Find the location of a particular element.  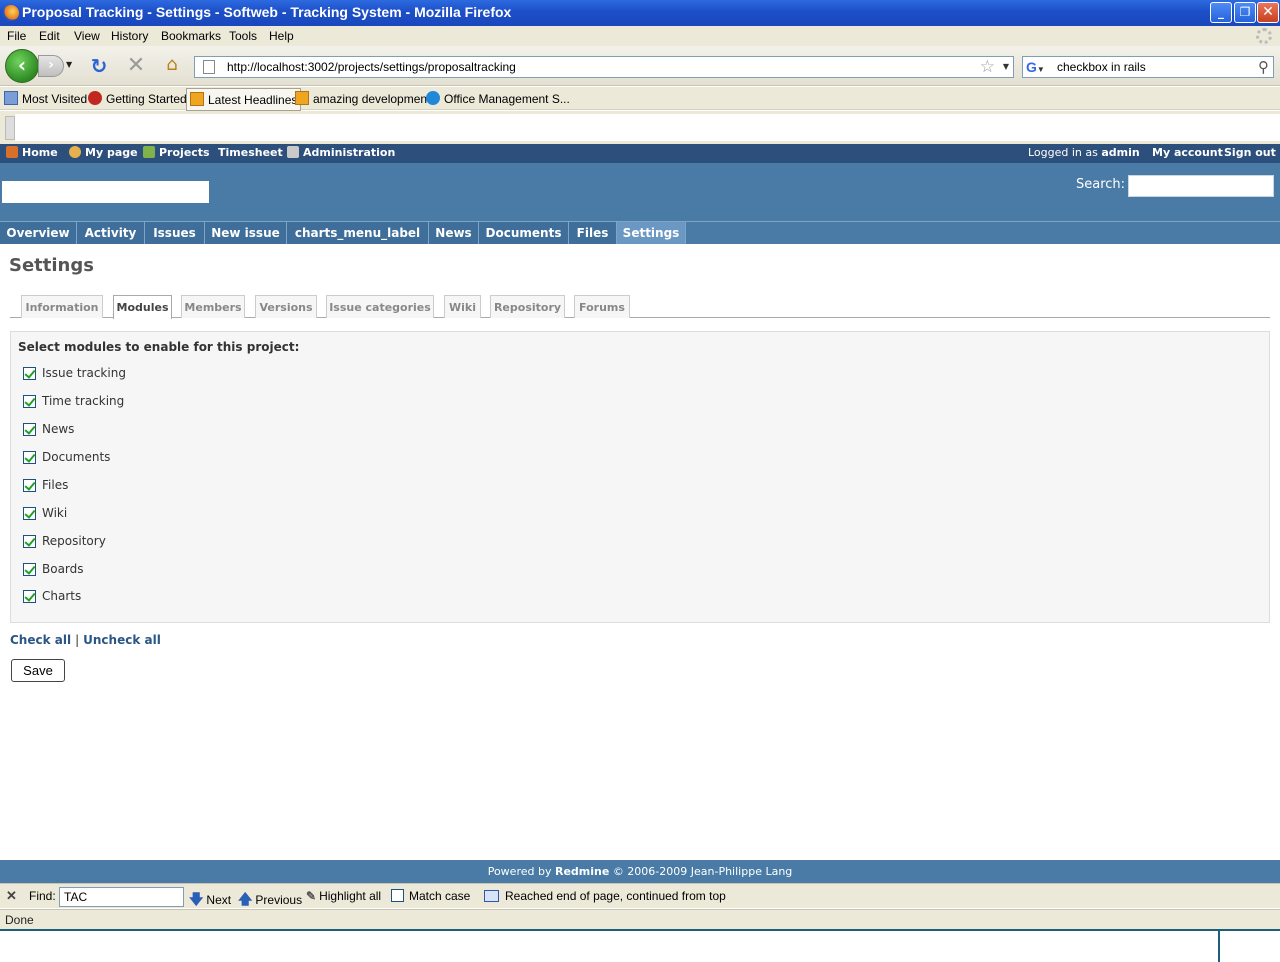

menu-new-issue: New issue is located at coordinates (246, 233).